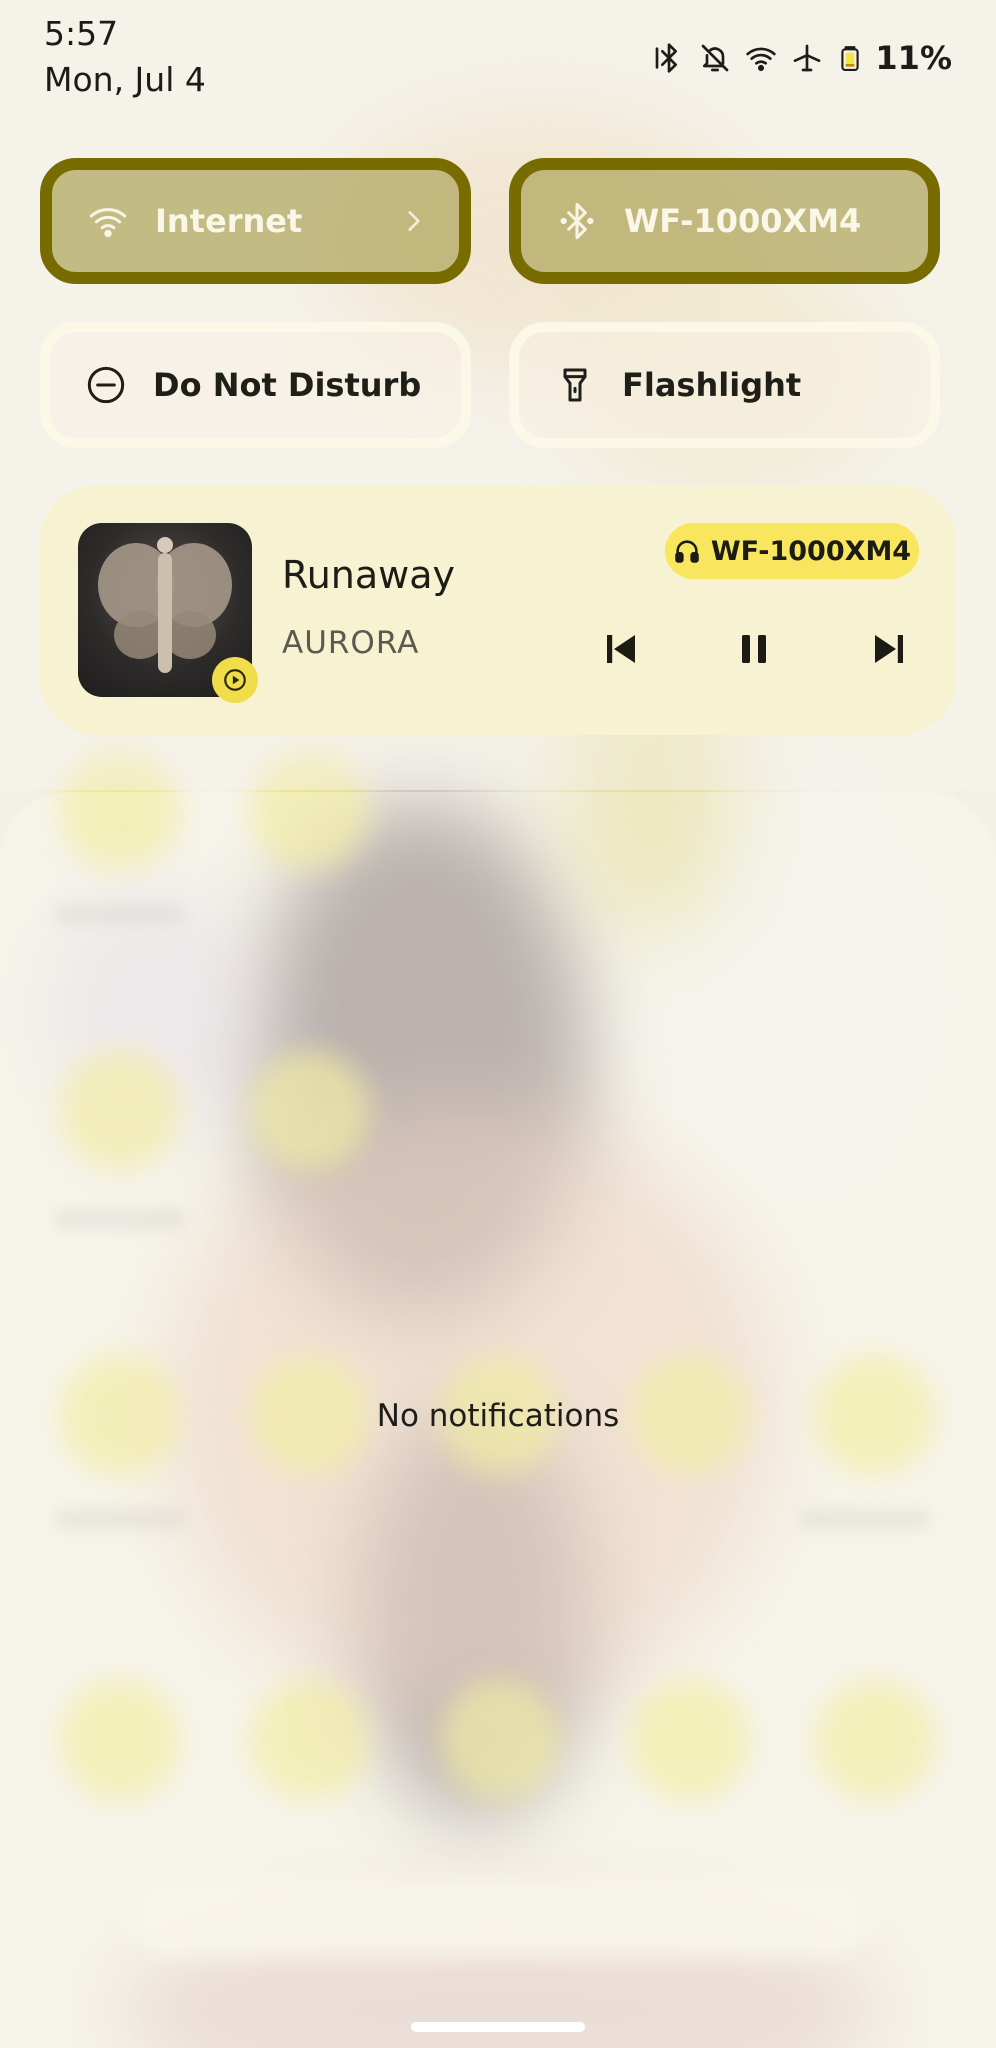 The height and width of the screenshot is (2048, 996). I want to click on clock: 5:57, so click(81, 33).